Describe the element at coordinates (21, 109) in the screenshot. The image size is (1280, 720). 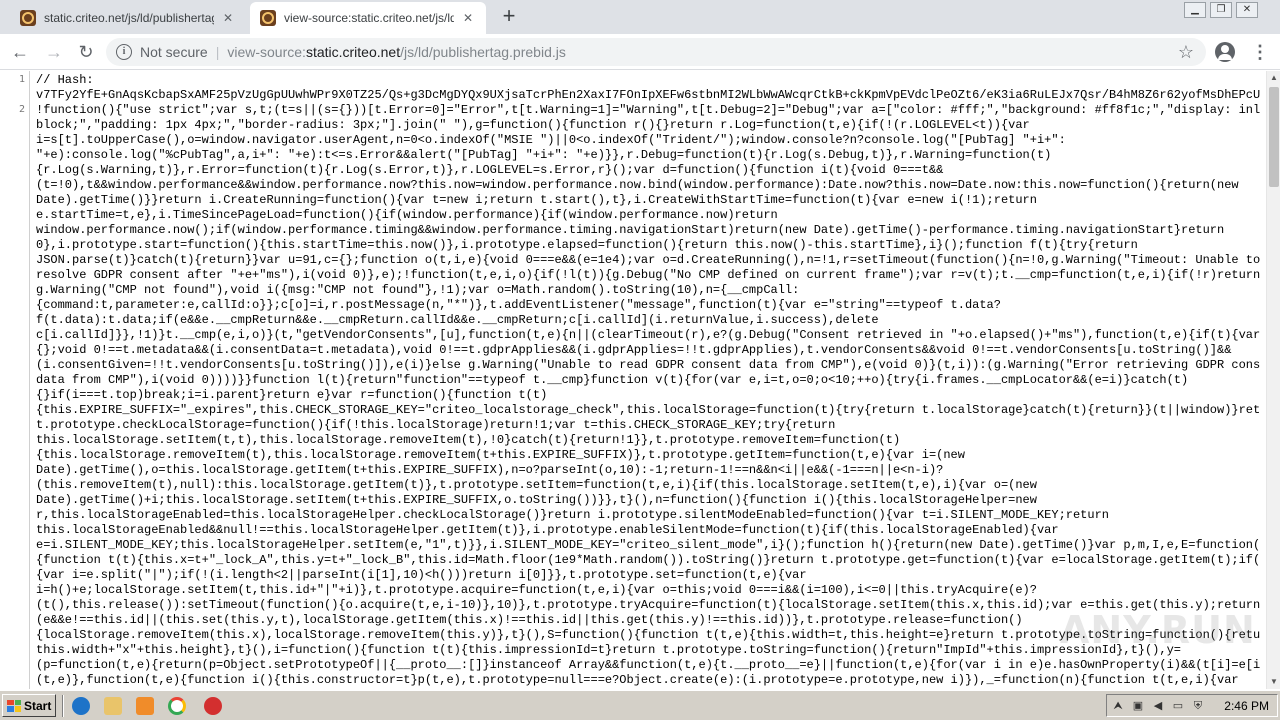
I see `line-number: 2` at that location.